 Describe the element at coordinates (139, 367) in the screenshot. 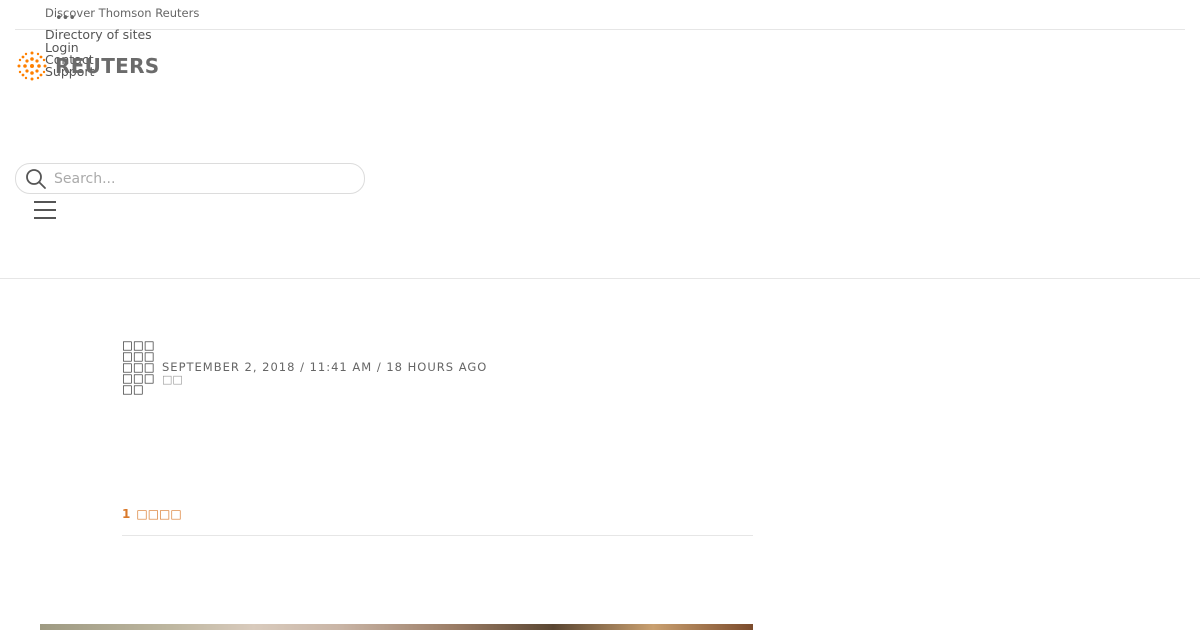

I see `byline-author: □□□□□□□□□□□□□□` at that location.